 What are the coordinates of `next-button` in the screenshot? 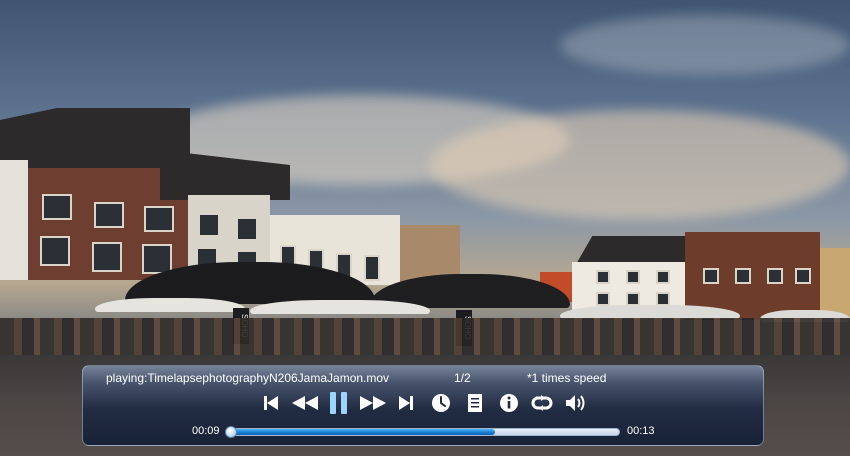 It's located at (406, 403).